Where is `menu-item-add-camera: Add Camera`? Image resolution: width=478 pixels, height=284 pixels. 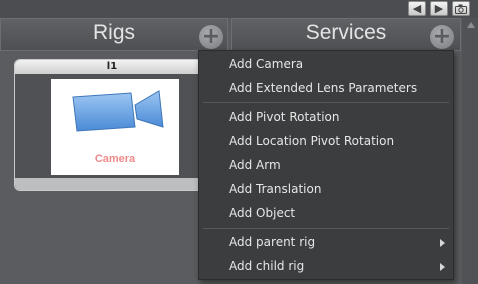 menu-item-add-camera: Add Camera is located at coordinates (326, 64).